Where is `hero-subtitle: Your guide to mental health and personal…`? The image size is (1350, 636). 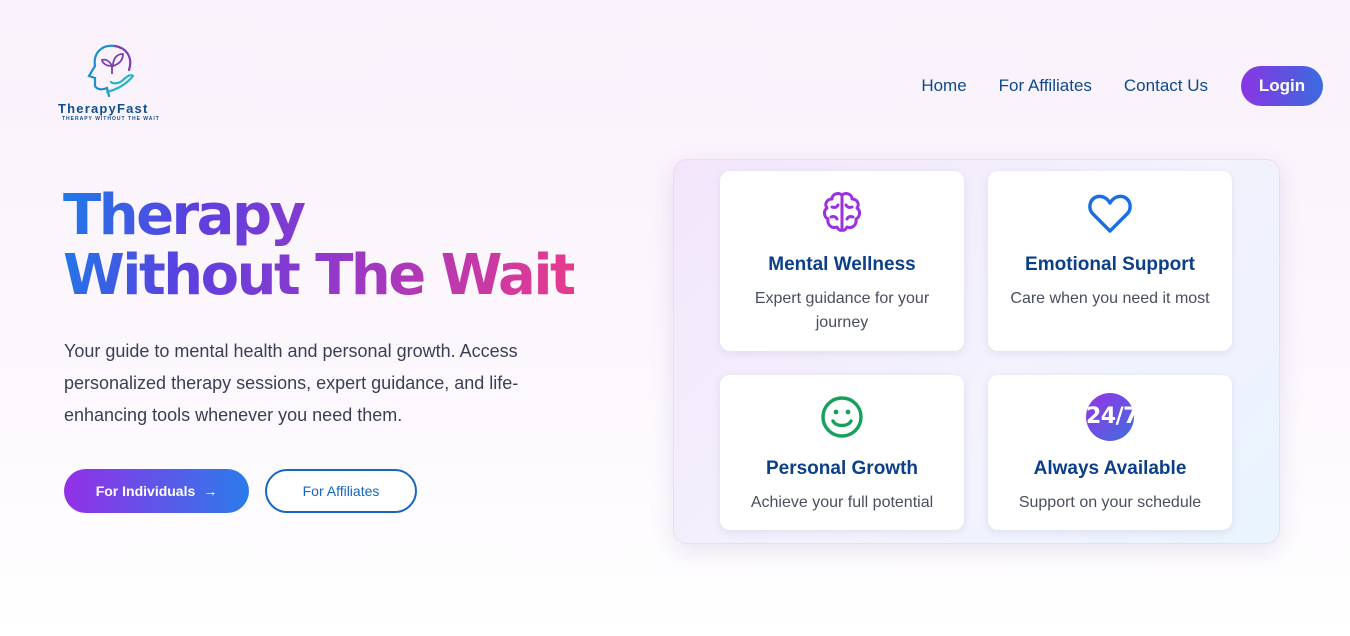
hero-subtitle: Your guide to mental health and personal… is located at coordinates (291, 383).